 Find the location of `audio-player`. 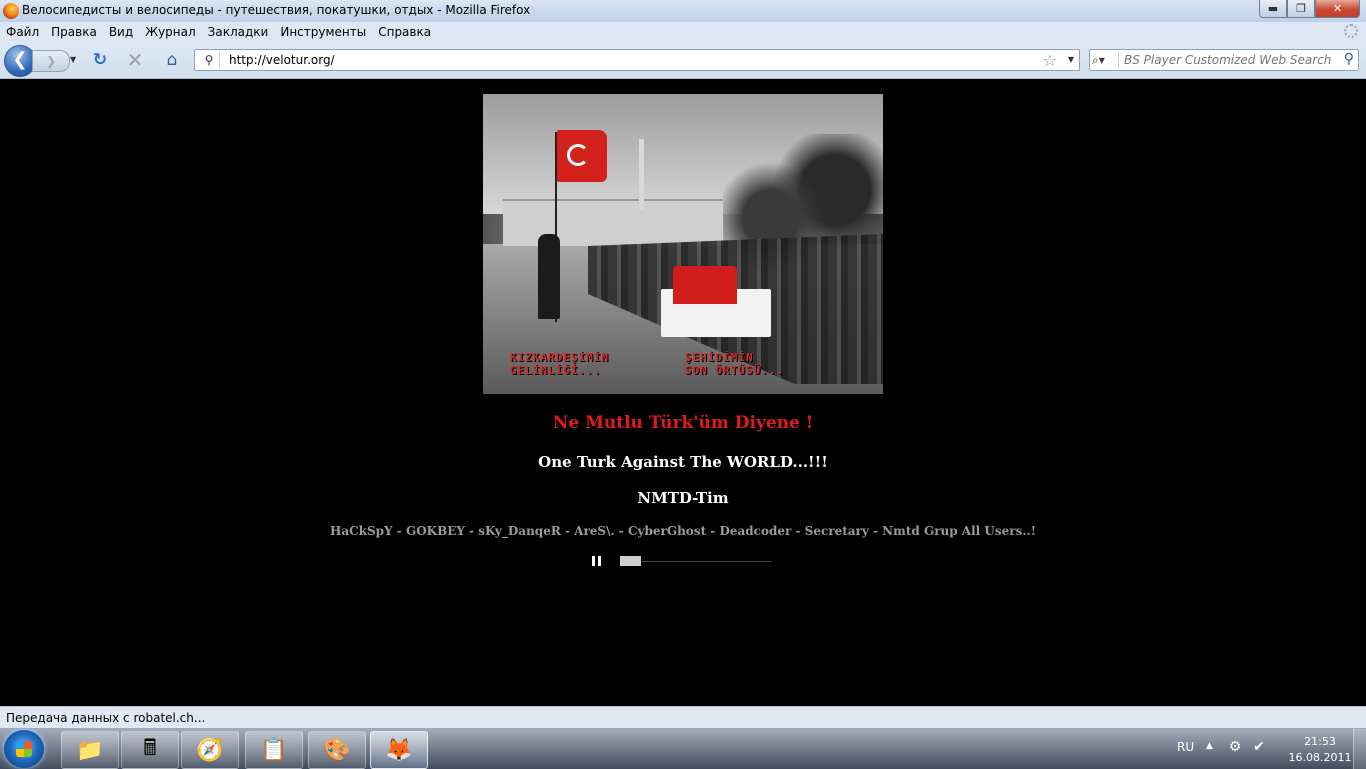

audio-player is located at coordinates (683, 562).